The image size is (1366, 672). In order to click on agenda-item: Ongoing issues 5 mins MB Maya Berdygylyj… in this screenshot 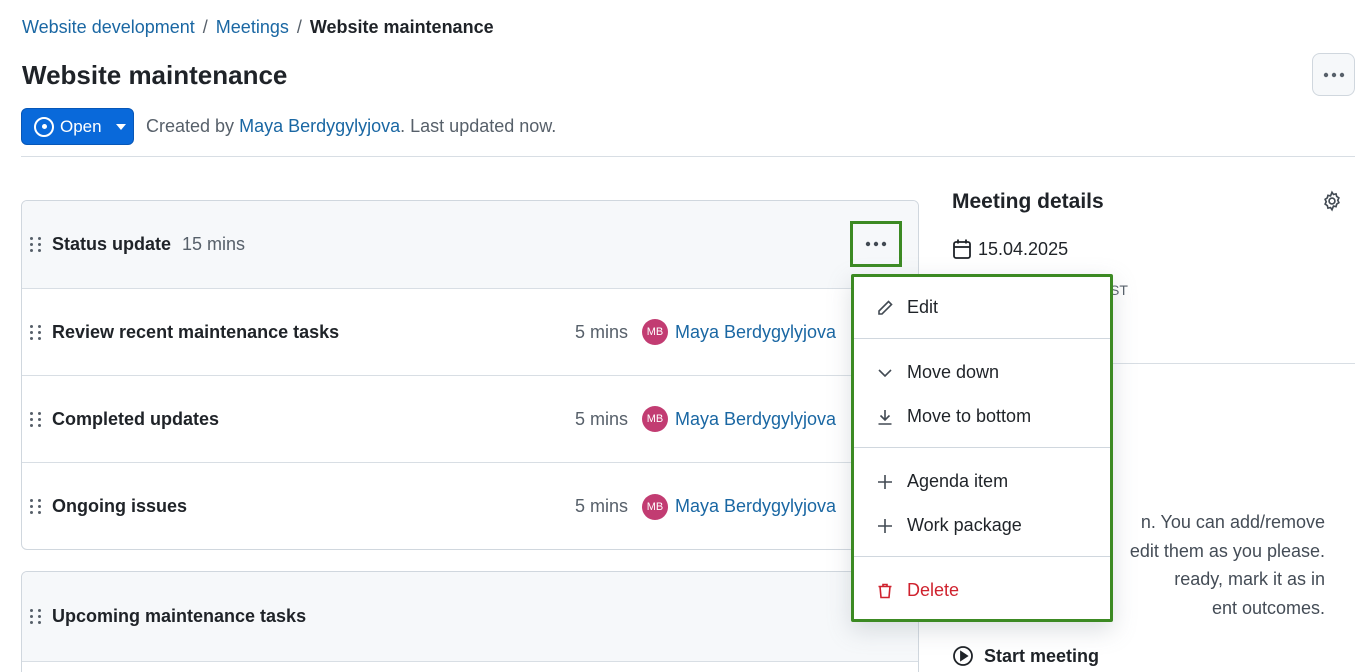, I will do `click(470, 506)`.